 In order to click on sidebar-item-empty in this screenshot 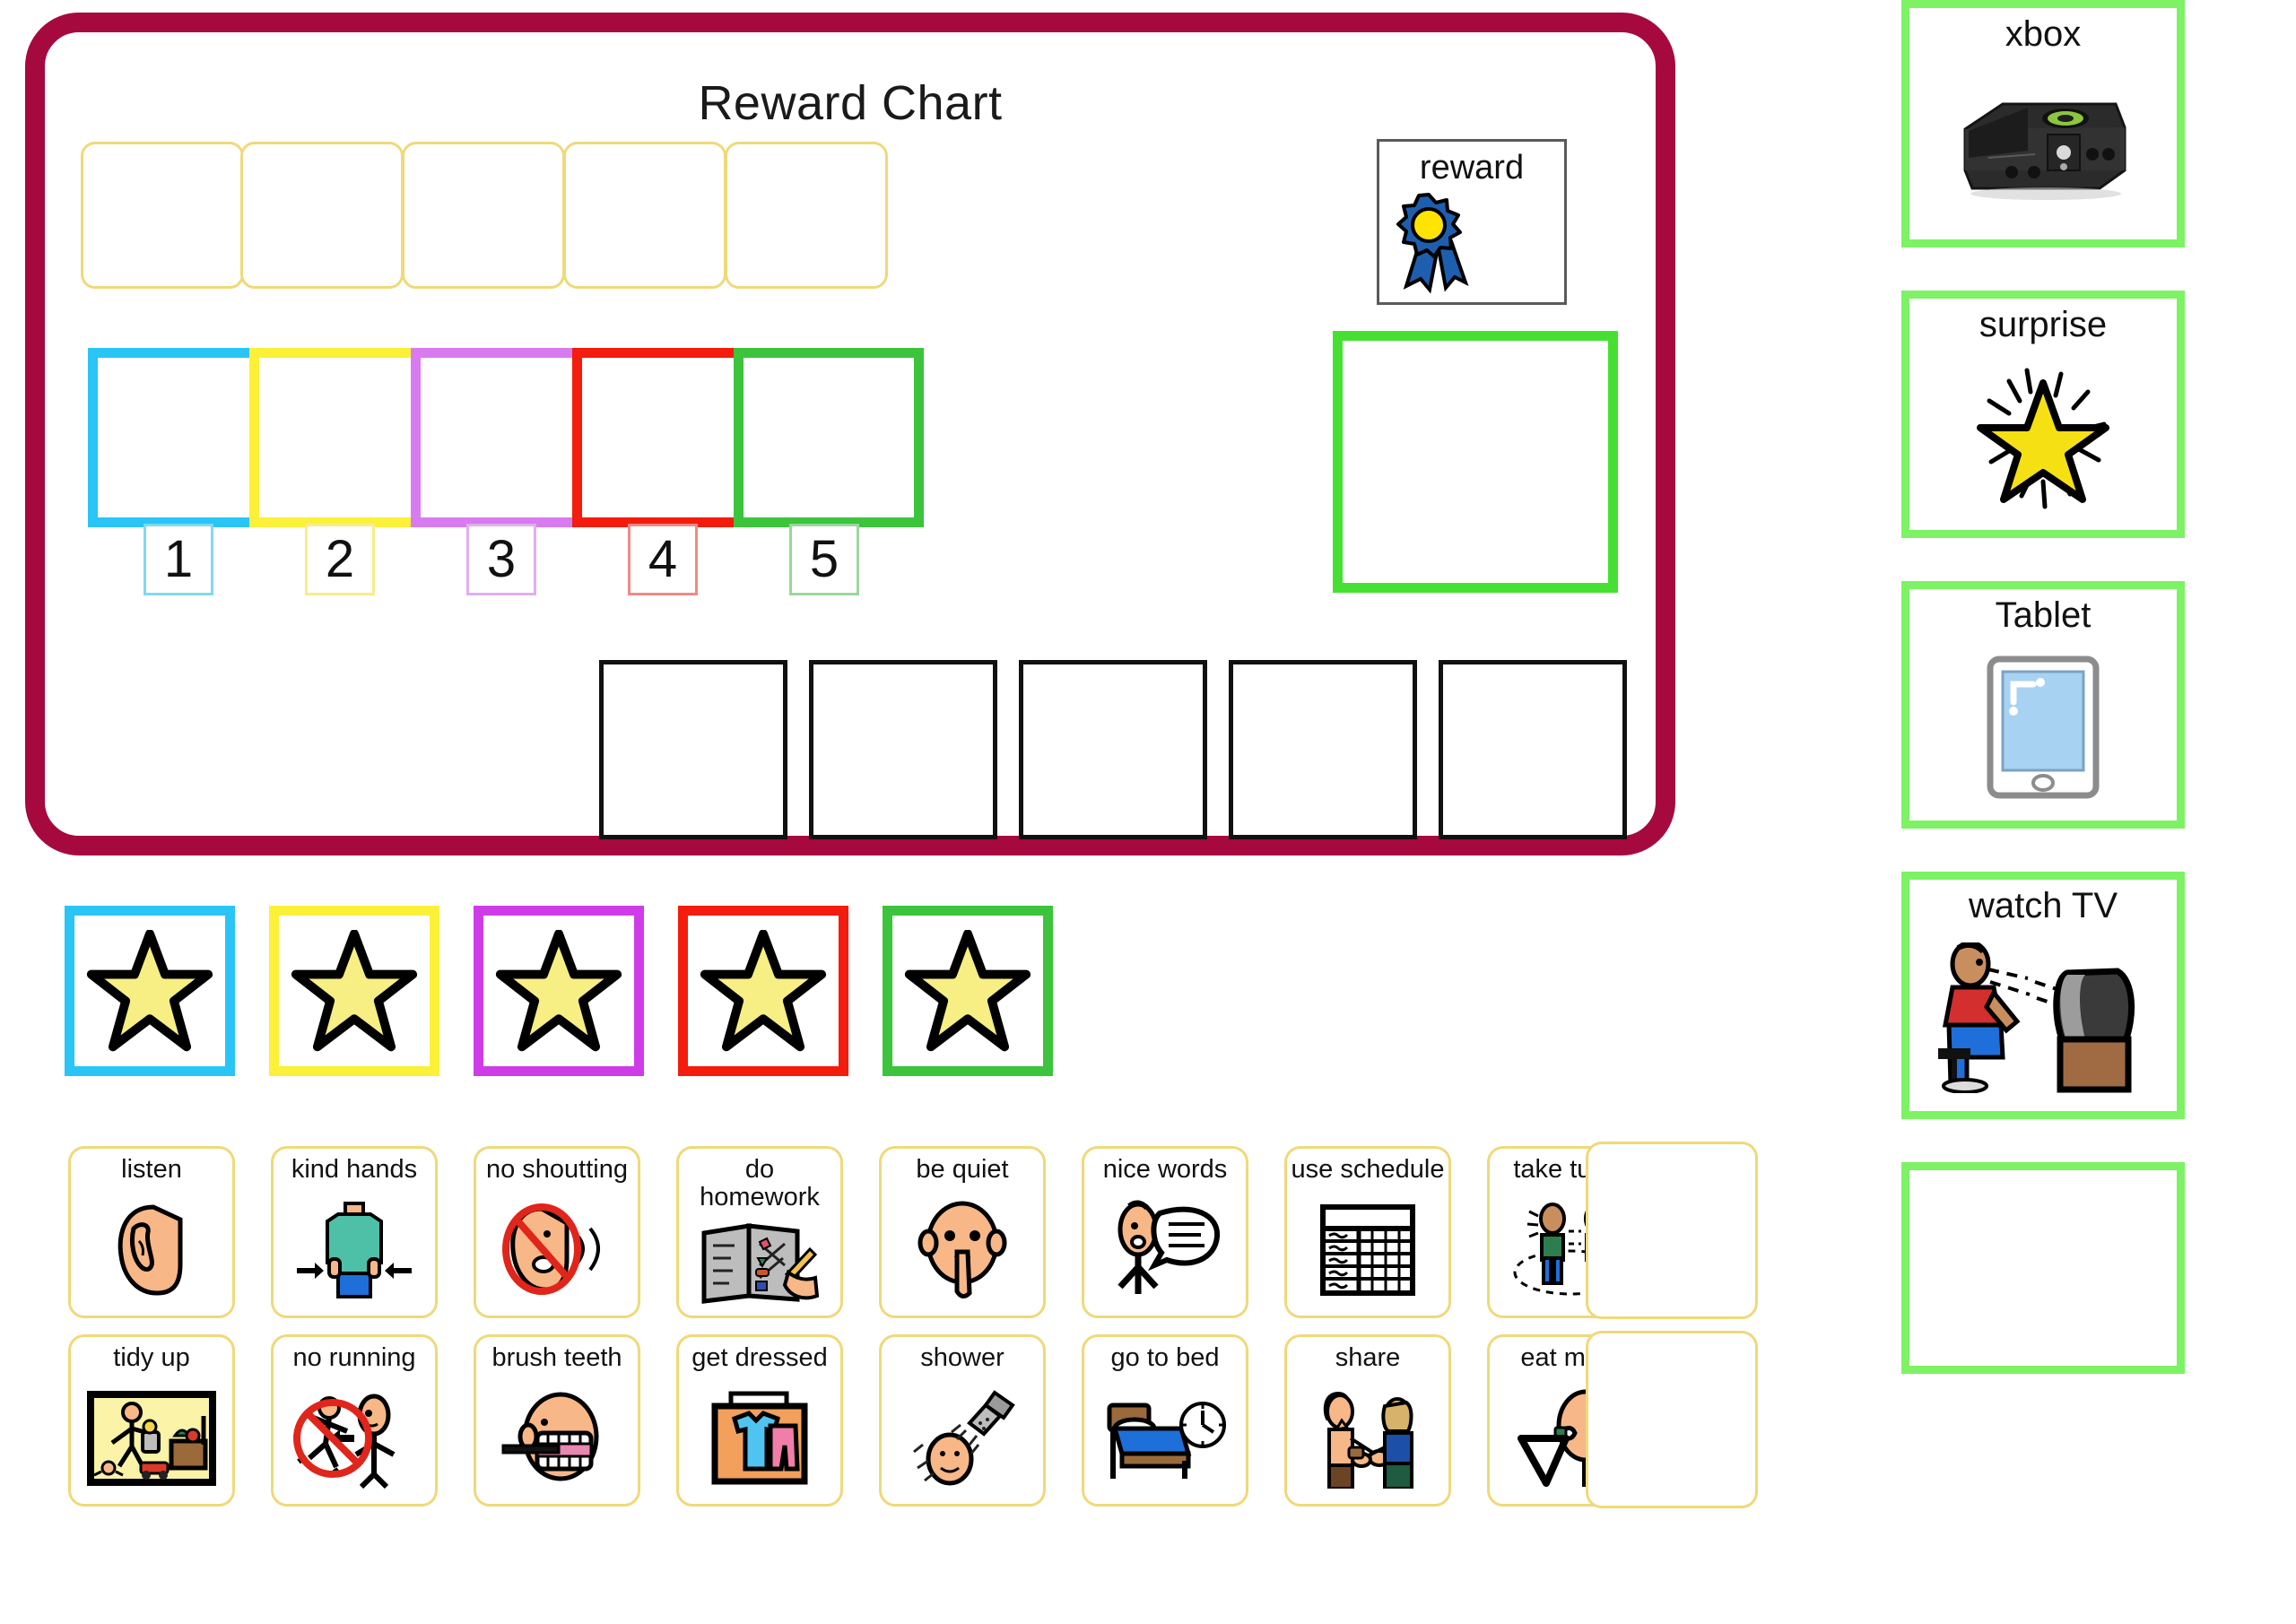, I will do `click(2043, 1268)`.